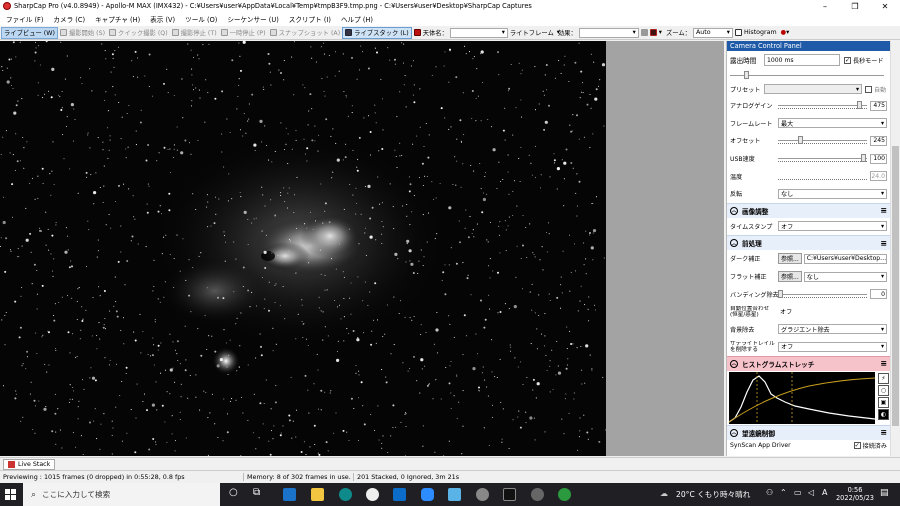  I want to click on stack-icon, so click(349, 32).